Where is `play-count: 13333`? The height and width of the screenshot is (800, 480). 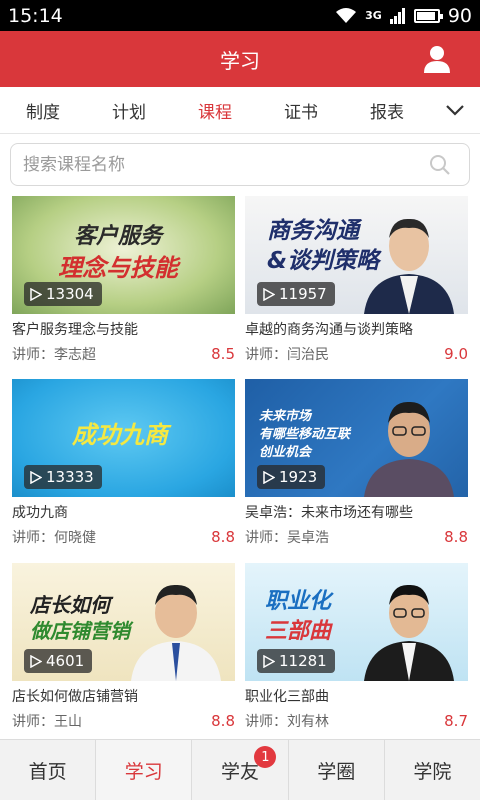
play-count: 13333 is located at coordinates (63, 477).